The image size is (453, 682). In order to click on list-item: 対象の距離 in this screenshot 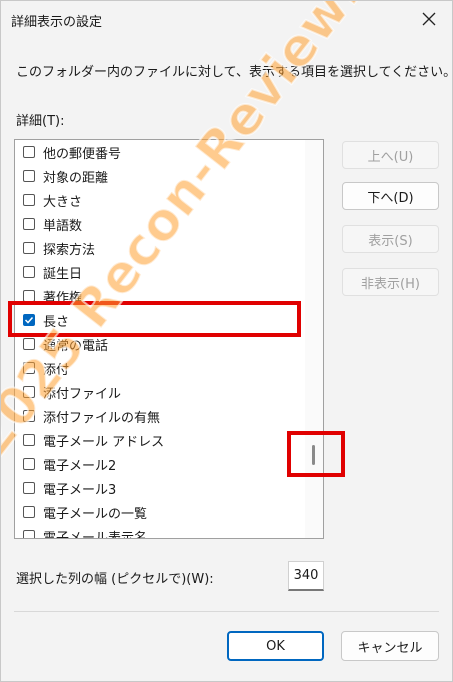, I will do `click(65, 176)`.